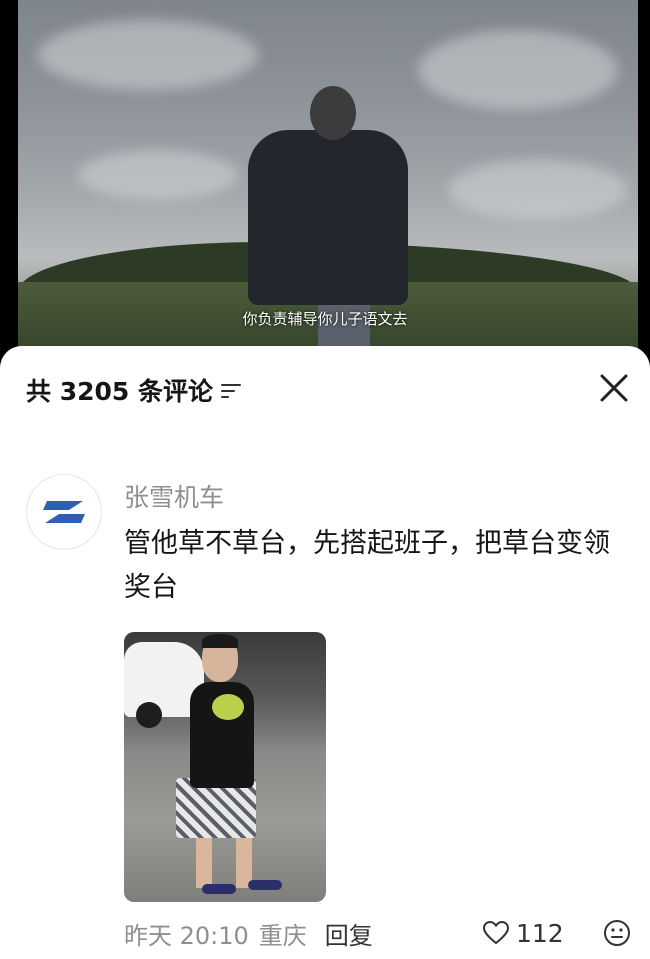 The image size is (650, 959). I want to click on person-head, so click(333, 113).